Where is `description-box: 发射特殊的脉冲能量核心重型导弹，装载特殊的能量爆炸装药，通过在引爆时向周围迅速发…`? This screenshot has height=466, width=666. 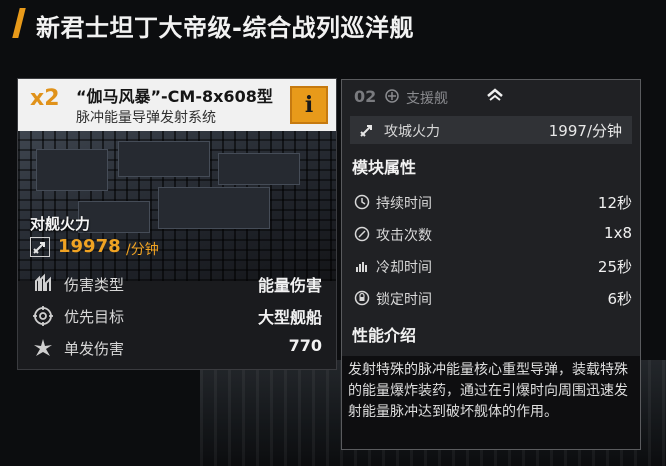 description-box: 发射特殊的脉冲能量核心重型导弹，装载特殊的能量爆炸装药，通过在引爆时向周围迅速发… is located at coordinates (491, 402).